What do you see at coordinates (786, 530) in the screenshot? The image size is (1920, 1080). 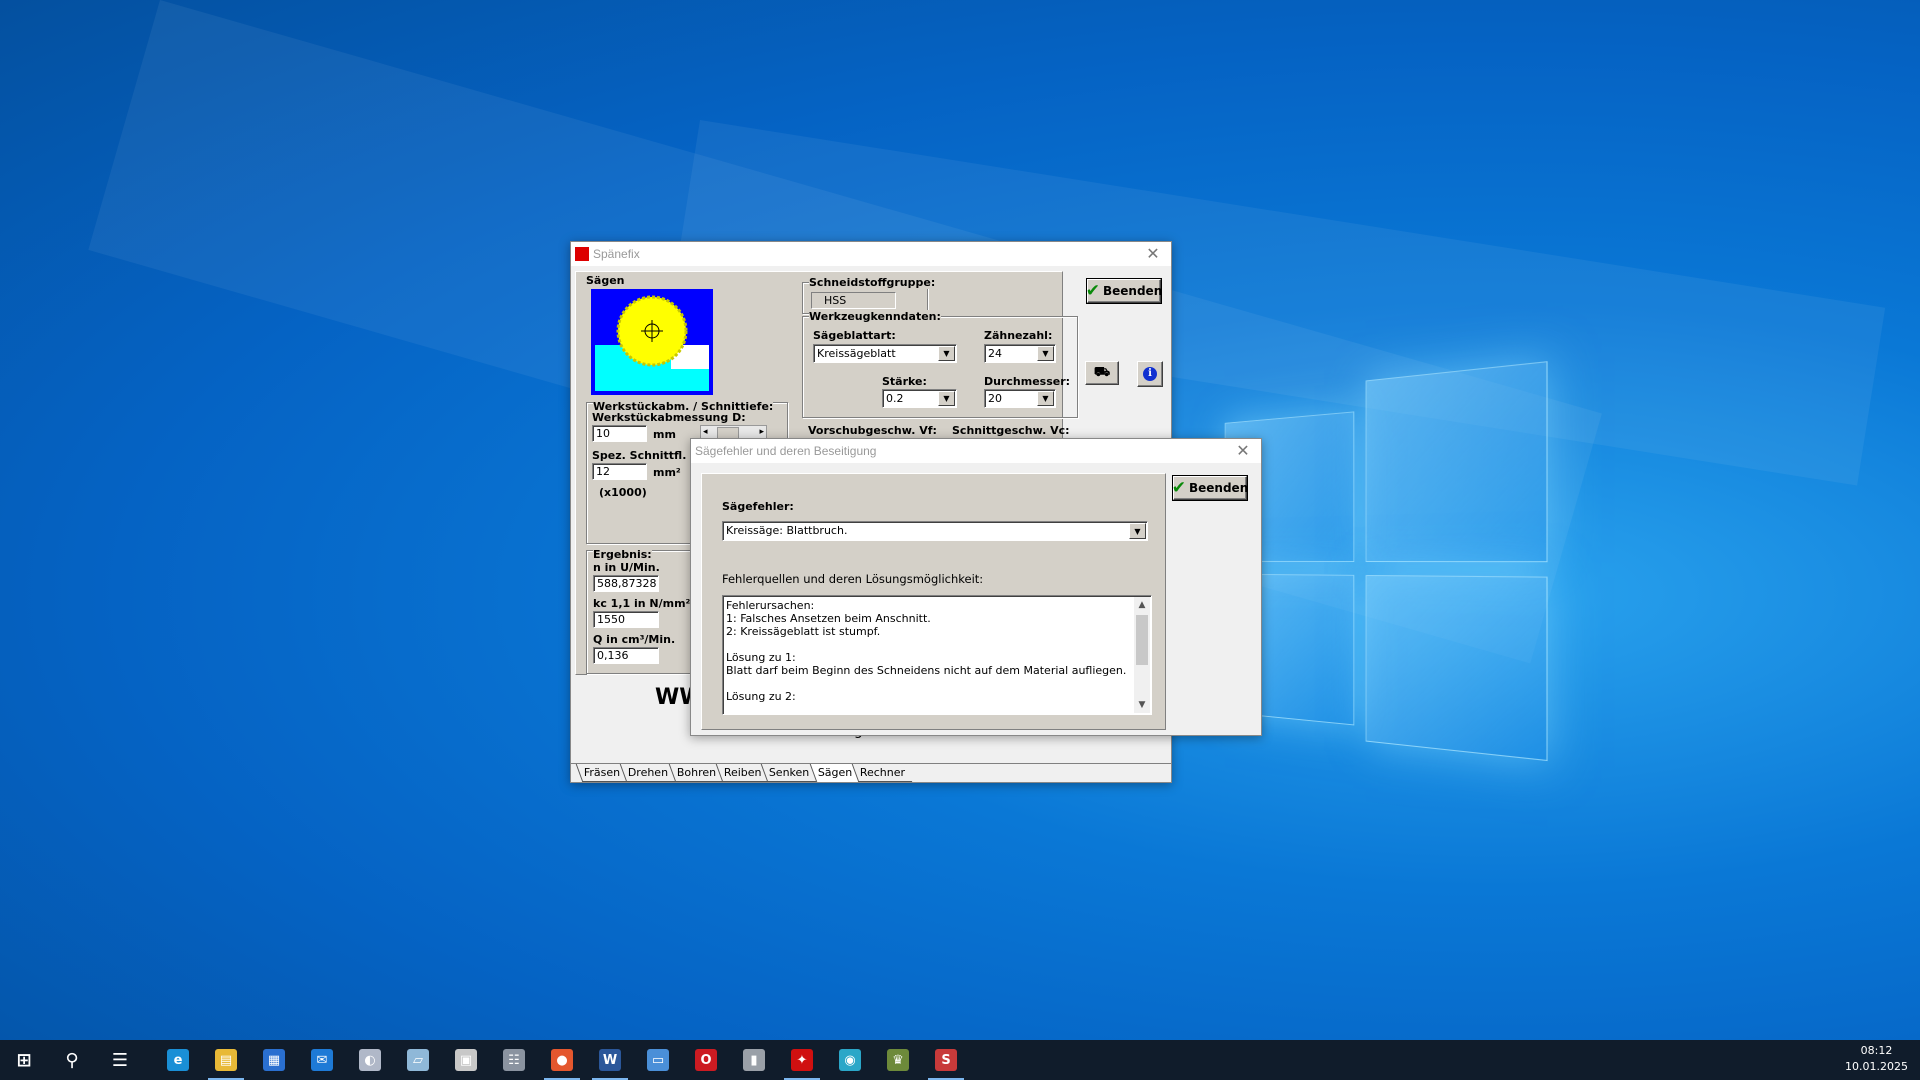 I see `saegefehler-value: Kreissäge: Blattbruch.` at bounding box center [786, 530].